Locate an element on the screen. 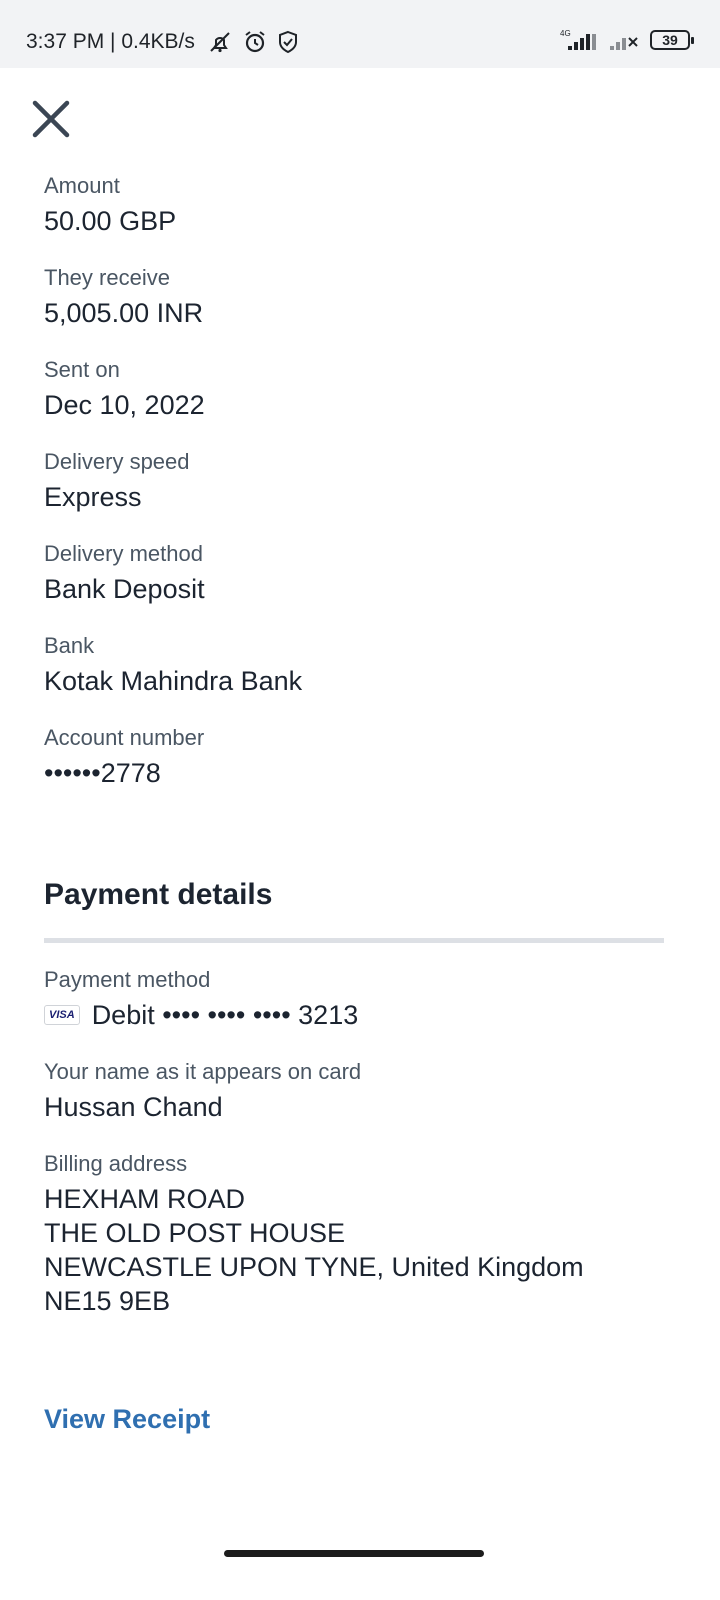 The height and width of the screenshot is (1600, 720). delivery-speed-value: Express is located at coordinates (93, 497).